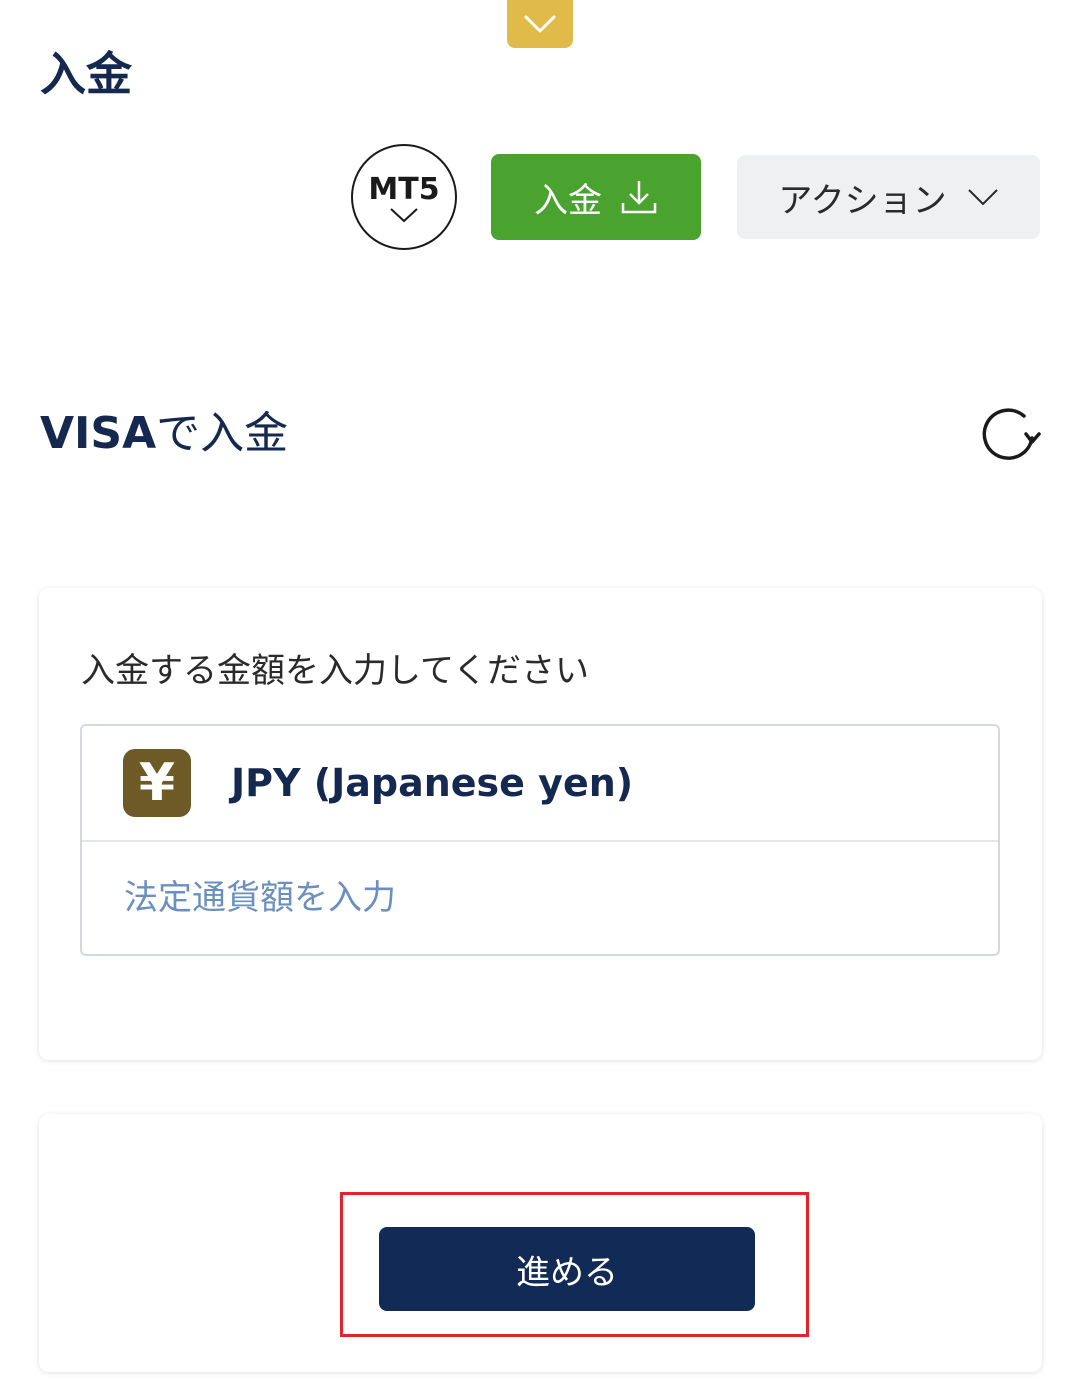 The height and width of the screenshot is (1379, 1079). What do you see at coordinates (540, 898) in the screenshot?
I see `fiat-amount-input` at bounding box center [540, 898].